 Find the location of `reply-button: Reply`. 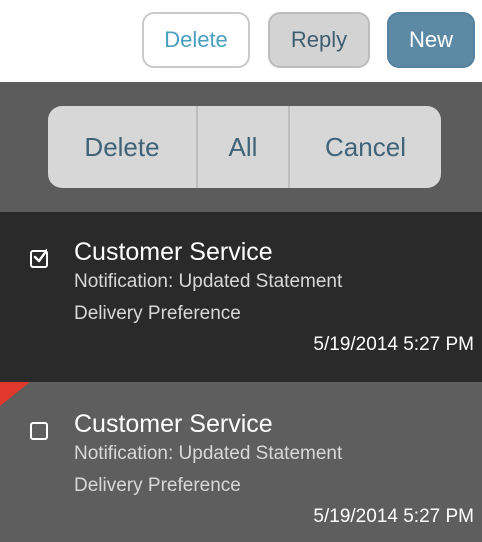

reply-button: Reply is located at coordinates (319, 40).